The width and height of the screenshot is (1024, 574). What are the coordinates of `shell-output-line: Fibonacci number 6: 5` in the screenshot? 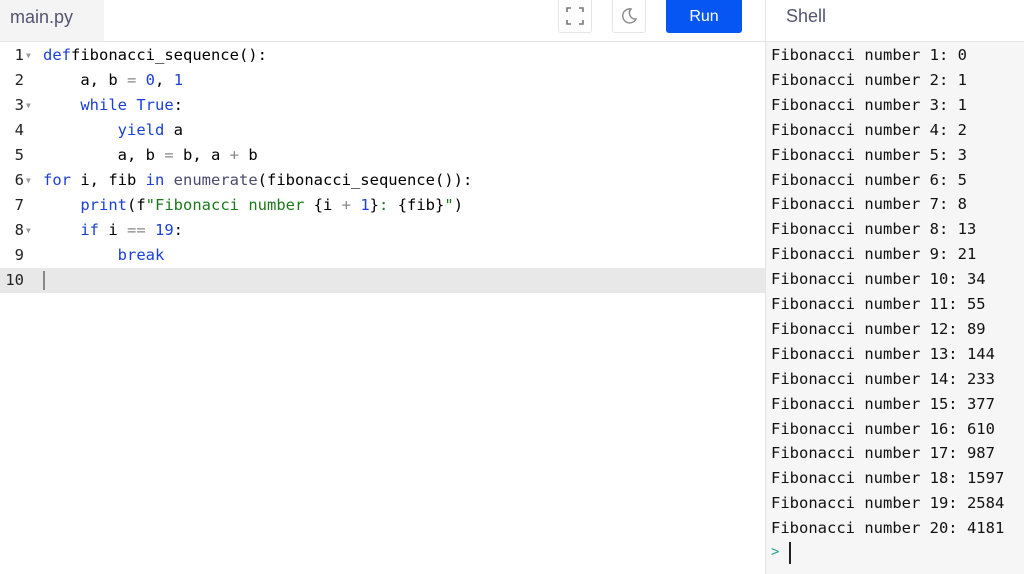 It's located at (869, 179).